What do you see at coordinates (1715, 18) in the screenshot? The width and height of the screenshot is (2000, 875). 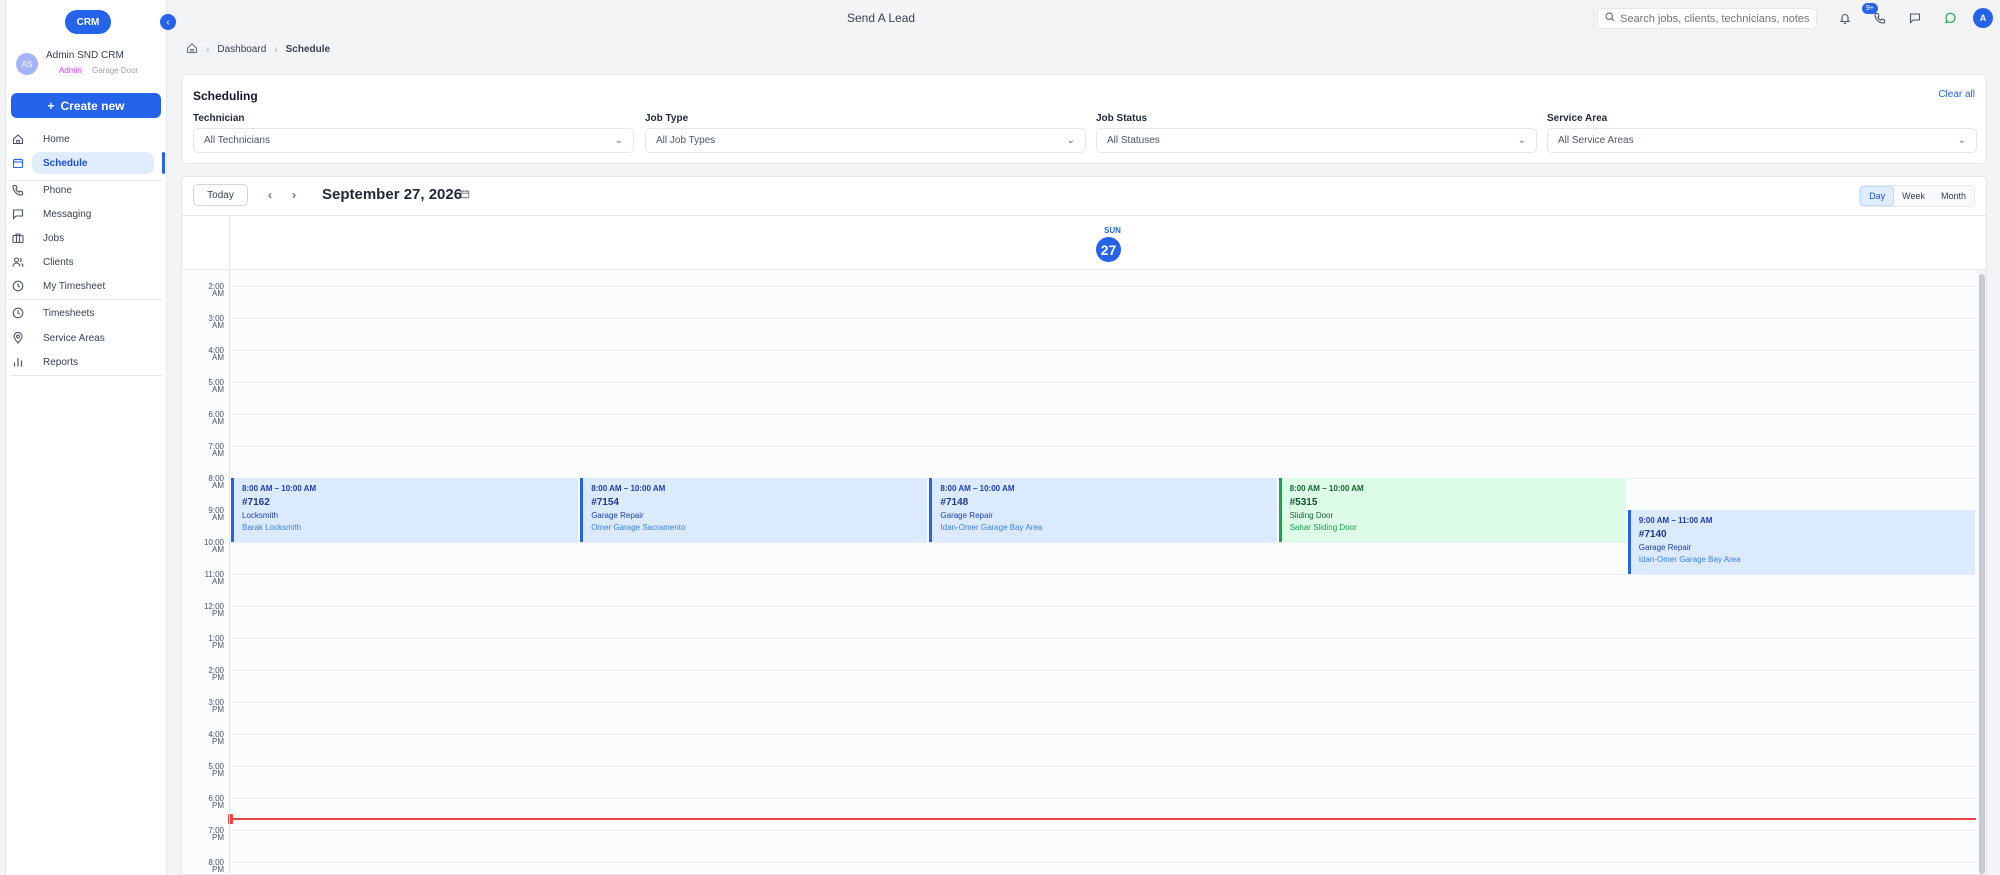 I see `search-input` at bounding box center [1715, 18].